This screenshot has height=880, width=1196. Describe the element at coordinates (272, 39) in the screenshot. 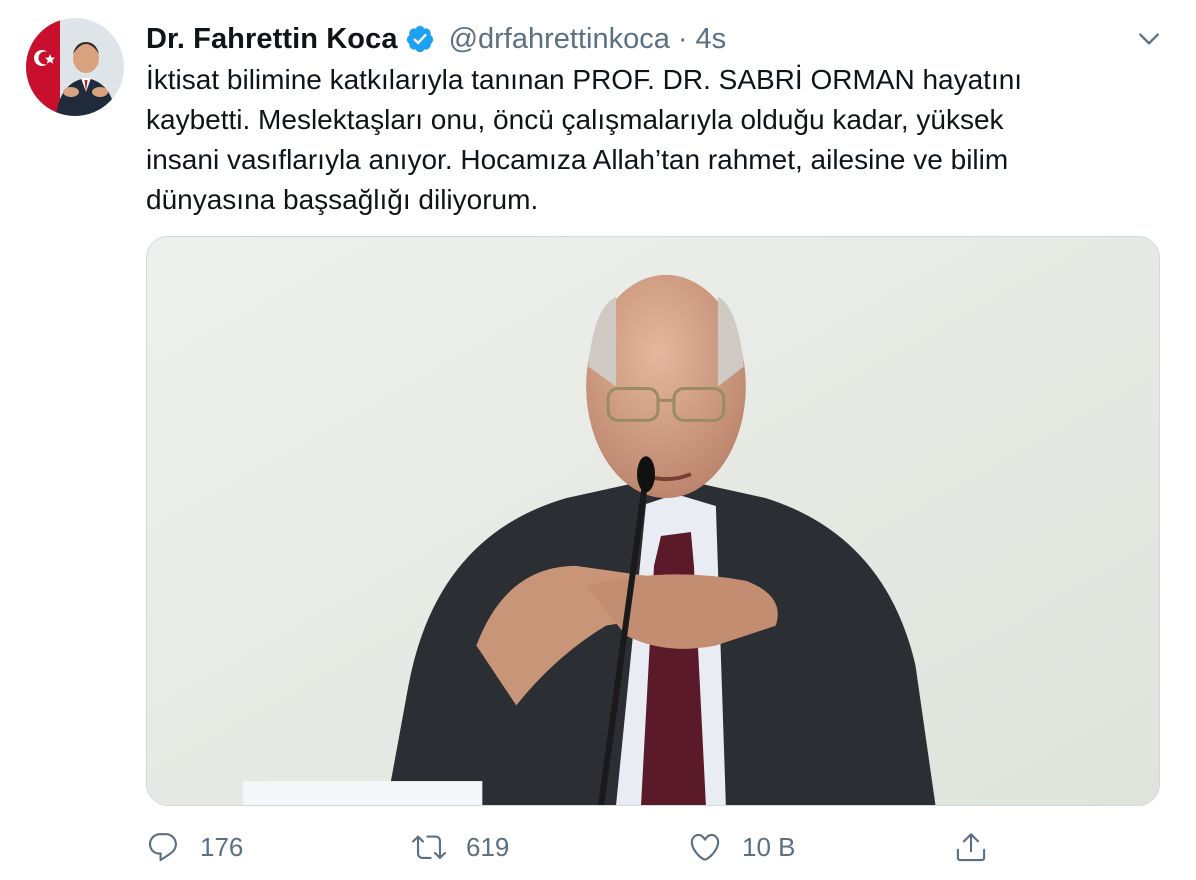

I see `author-name: Dr. Fahrettin Koca` at that location.